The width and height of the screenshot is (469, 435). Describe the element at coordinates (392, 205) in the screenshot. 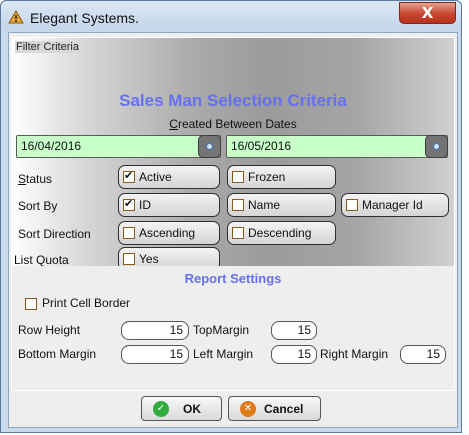

I see `option-label: Manager Id` at that location.